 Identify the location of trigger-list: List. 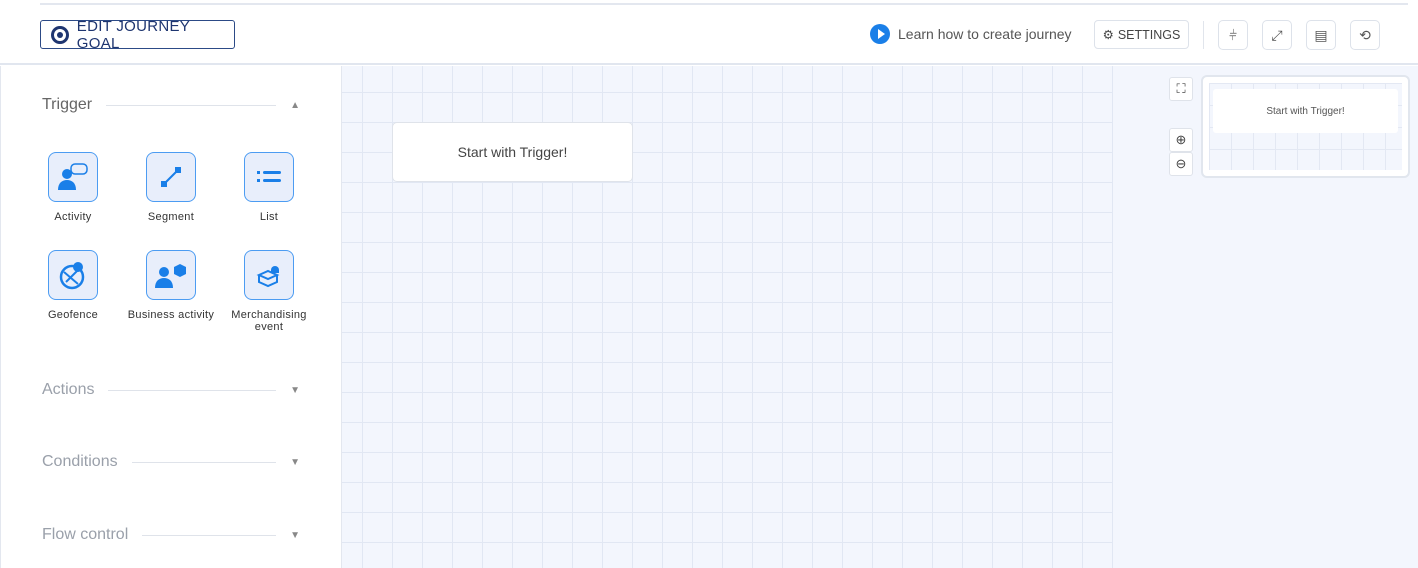
(269, 187).